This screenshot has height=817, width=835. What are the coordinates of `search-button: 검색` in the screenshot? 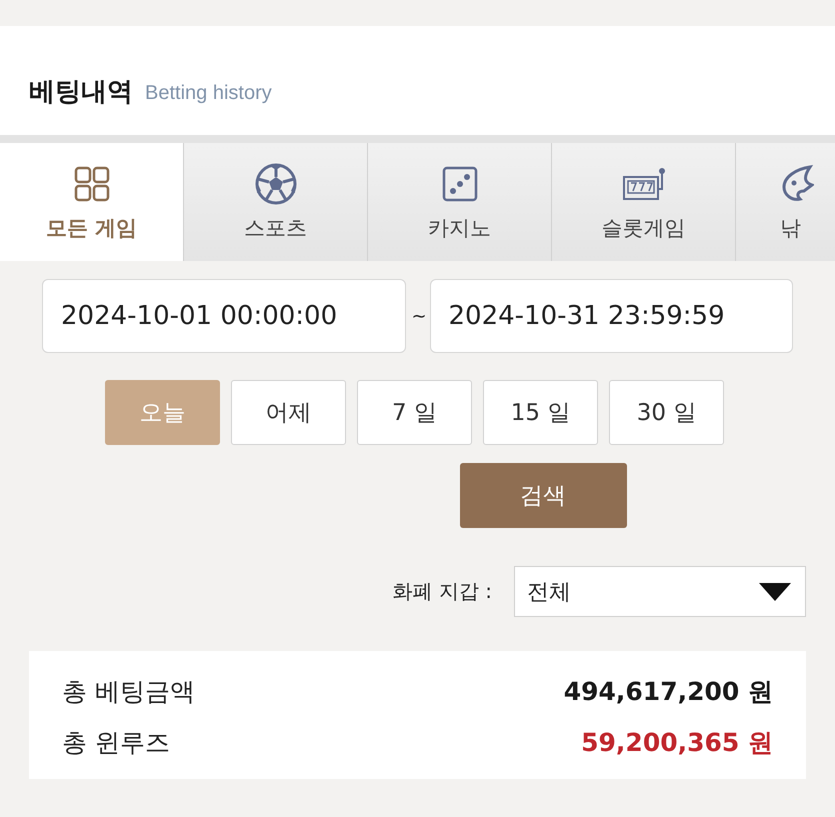 It's located at (543, 495).